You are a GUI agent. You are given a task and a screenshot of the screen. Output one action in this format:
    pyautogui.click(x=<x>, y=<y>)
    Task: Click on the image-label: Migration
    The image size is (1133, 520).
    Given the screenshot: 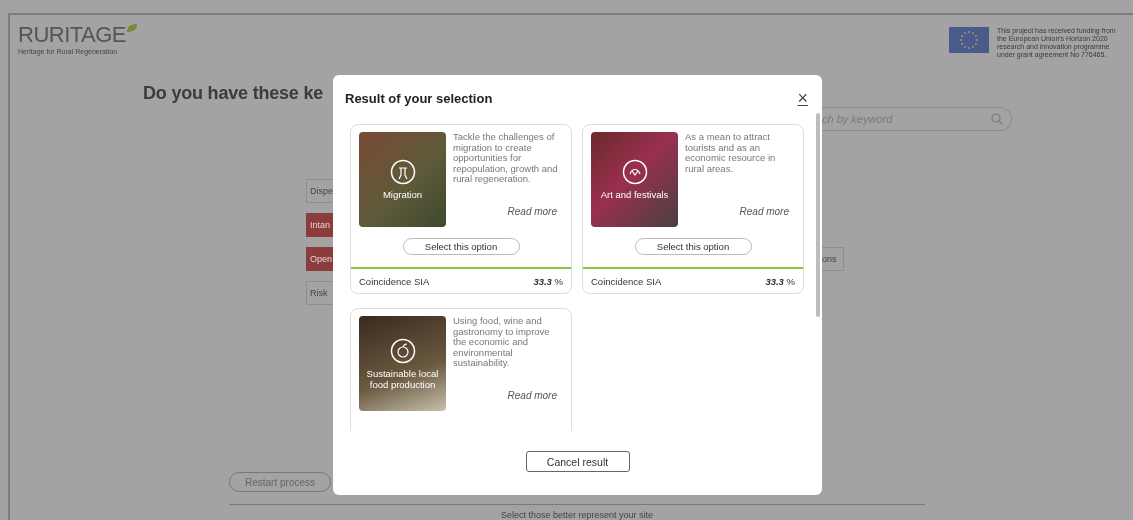 What is the action you would take?
    pyautogui.click(x=402, y=194)
    